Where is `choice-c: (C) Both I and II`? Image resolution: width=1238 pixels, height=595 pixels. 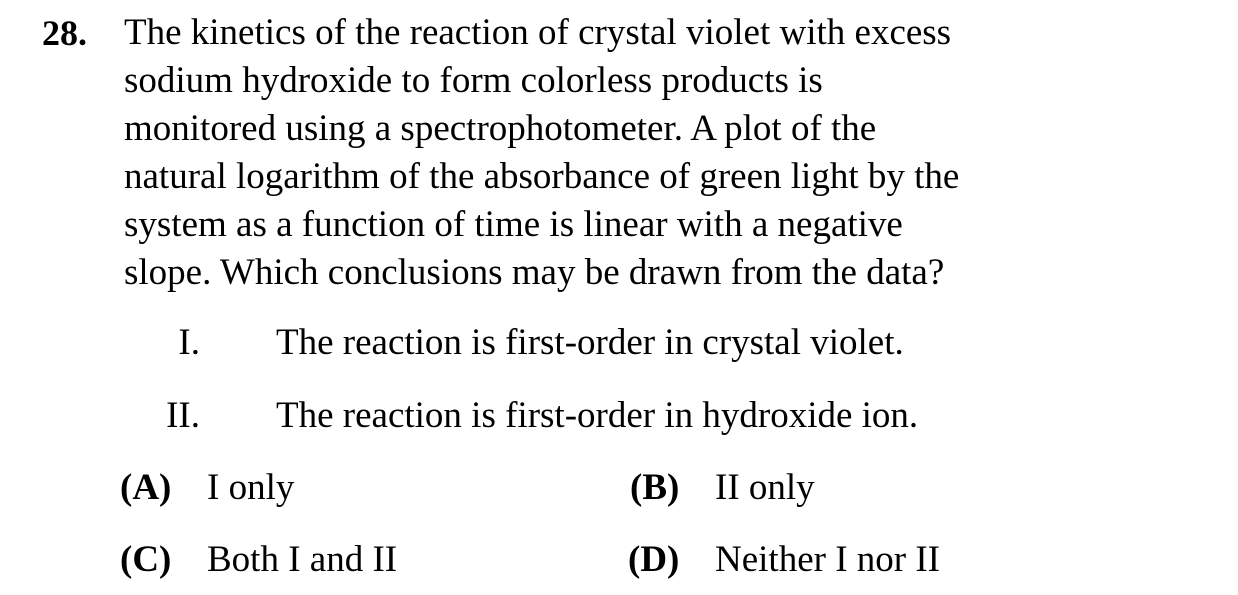
choice-c: (C) Both I and II is located at coordinates (300, 560).